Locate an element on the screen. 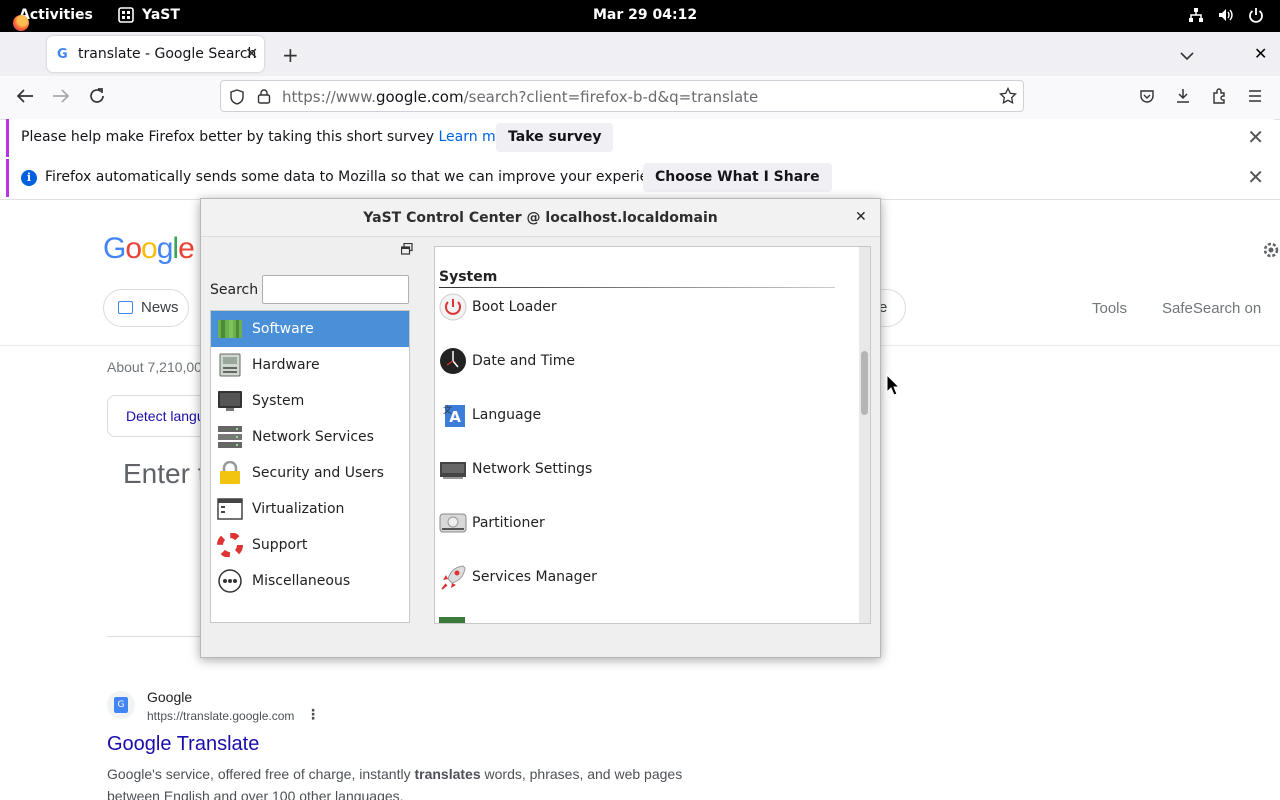 The width and height of the screenshot is (1280, 800). category-security-and-users: Security and Users is located at coordinates (310, 473).